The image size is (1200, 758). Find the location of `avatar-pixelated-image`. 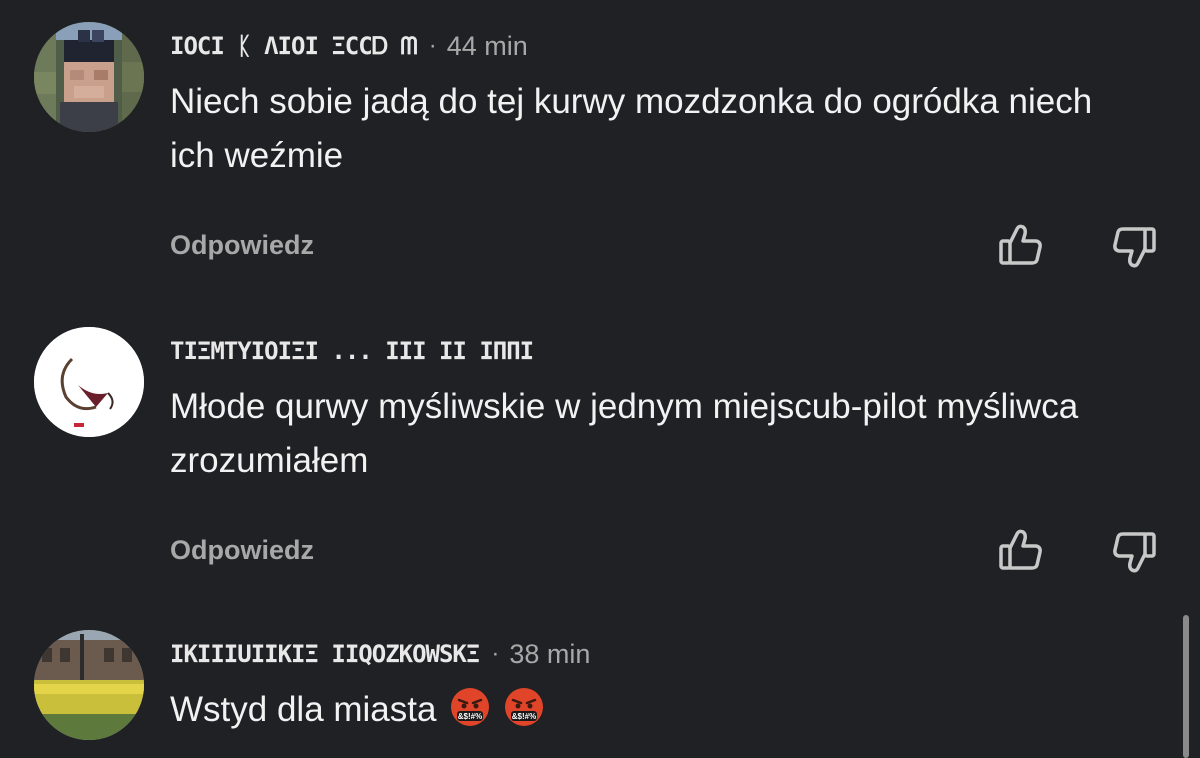

avatar-pixelated-image is located at coordinates (89, 77).